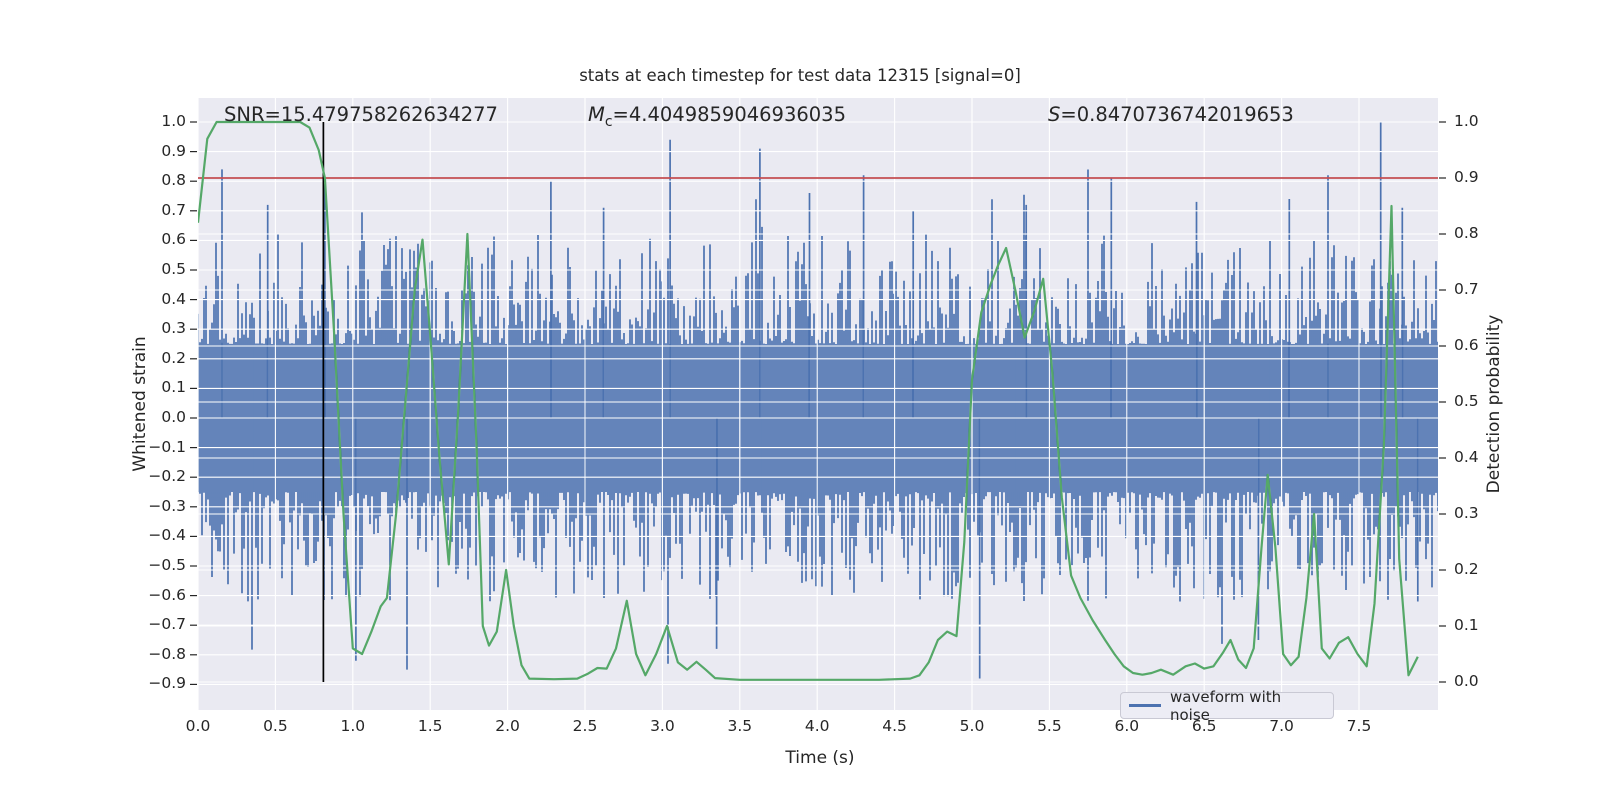 The height and width of the screenshot is (800, 1600). I want to click on y-left-tick-label: 0.1, so click(173, 387).